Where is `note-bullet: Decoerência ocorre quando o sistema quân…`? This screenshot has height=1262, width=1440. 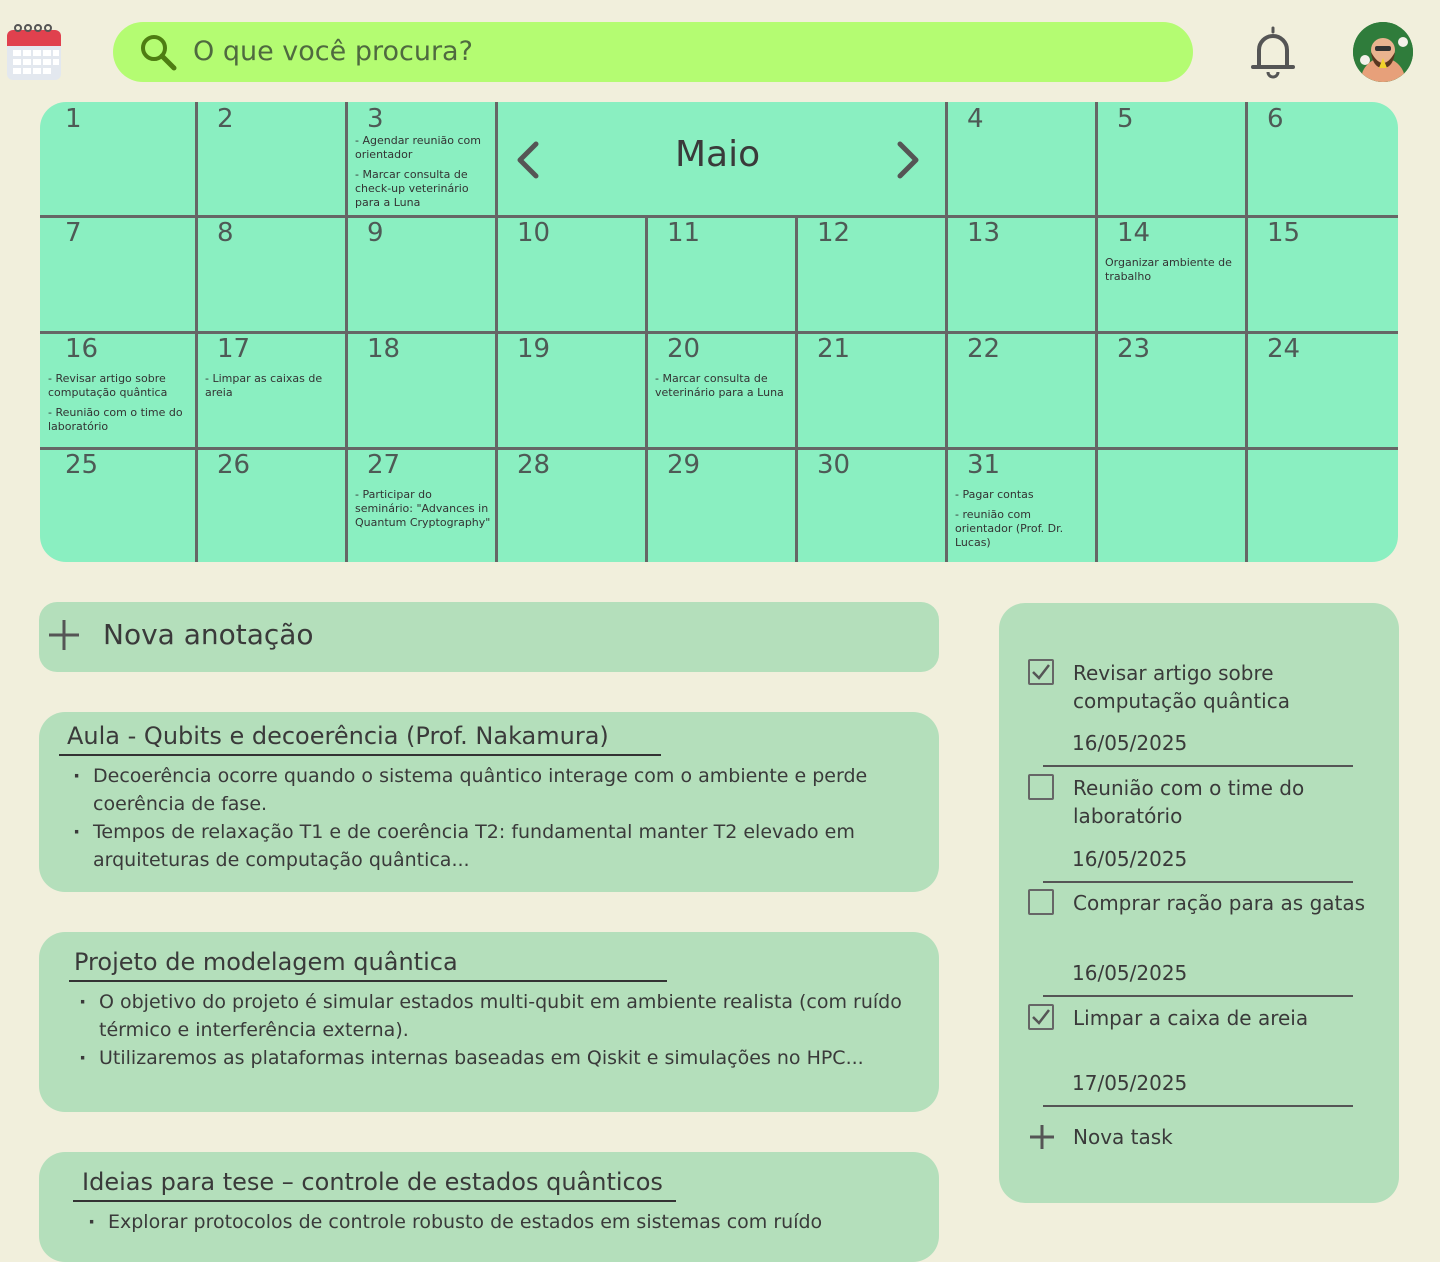 note-bullet: Decoerência ocorre quando o sistema quân… is located at coordinates (484, 790).